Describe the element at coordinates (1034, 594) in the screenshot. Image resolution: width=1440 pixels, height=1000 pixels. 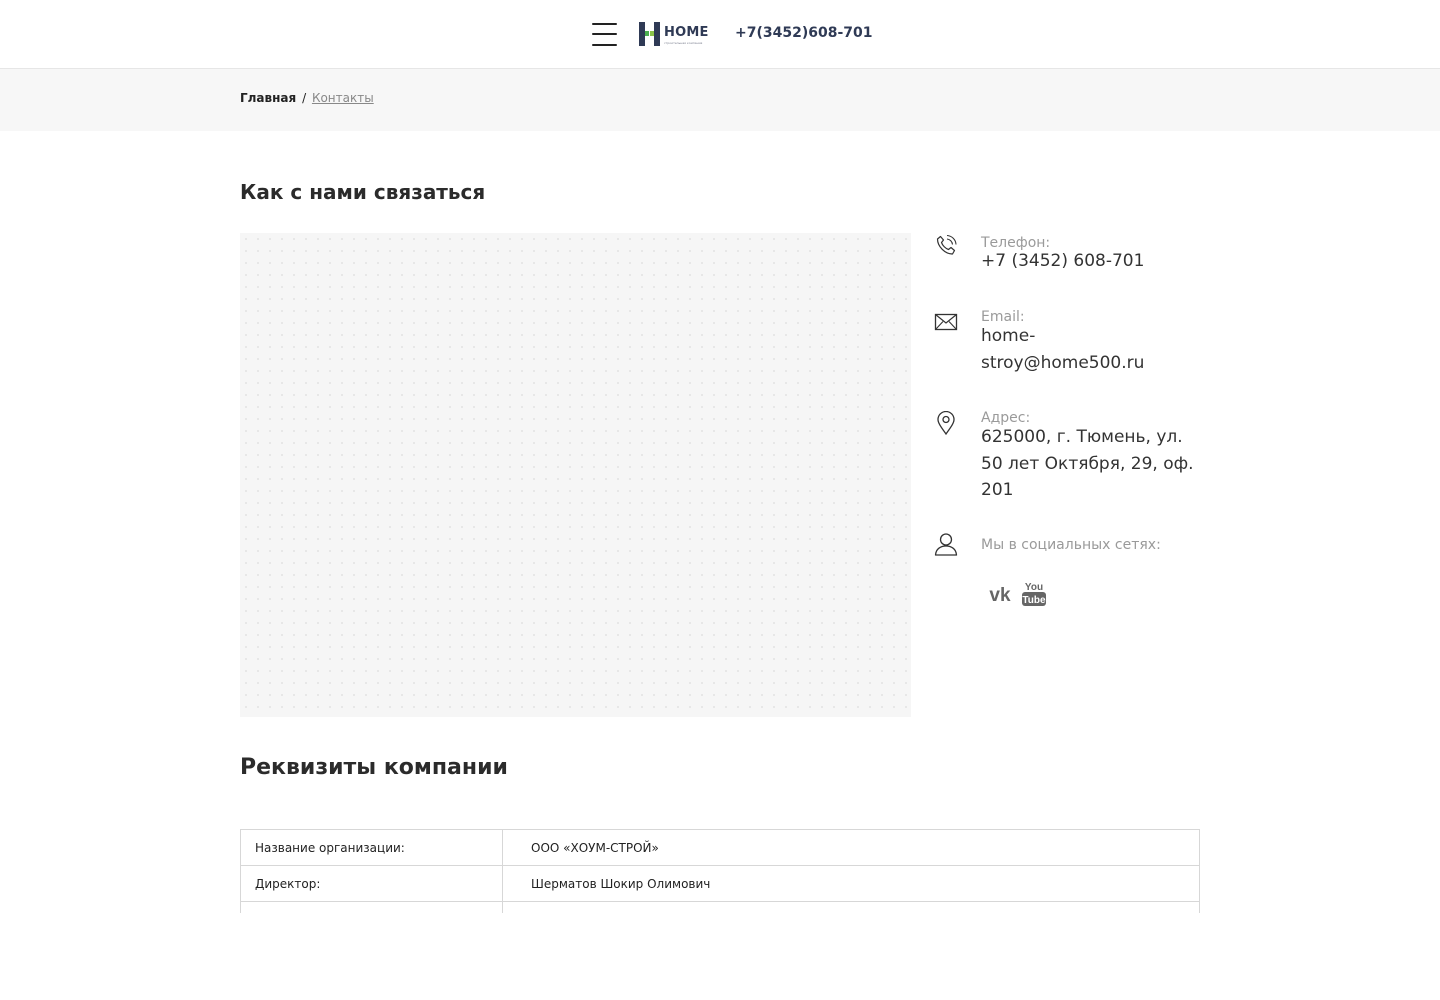
I see `youtube-icon: You Tube` at that location.